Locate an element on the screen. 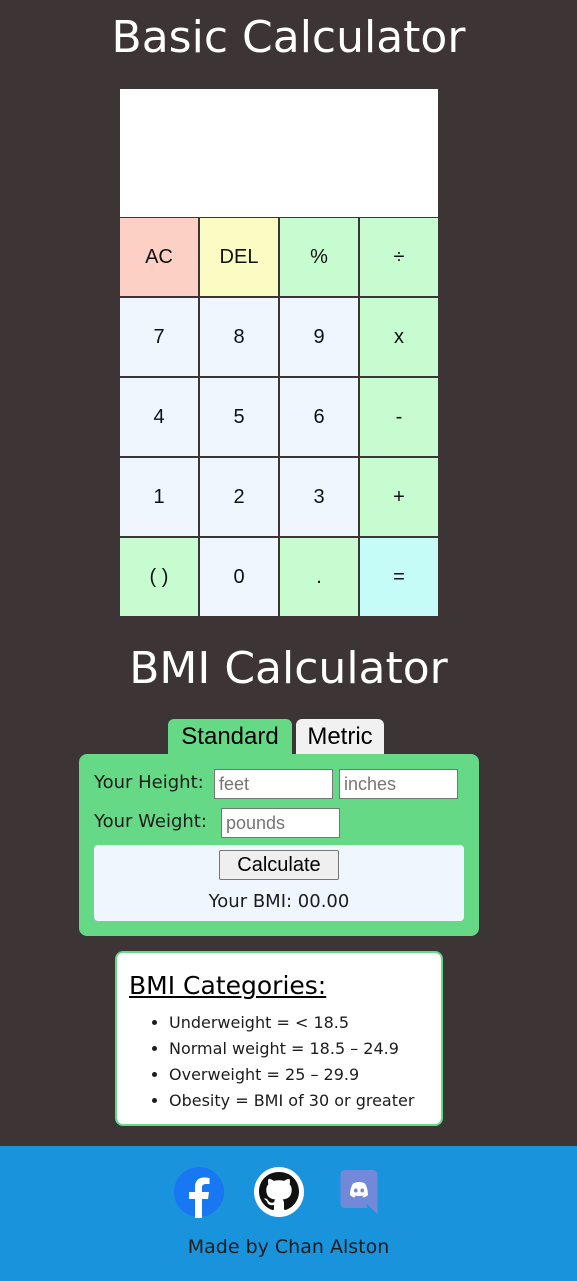 The image size is (577, 1281). category-item: Obesity = BMI of 30 or greater is located at coordinates (291, 1103).